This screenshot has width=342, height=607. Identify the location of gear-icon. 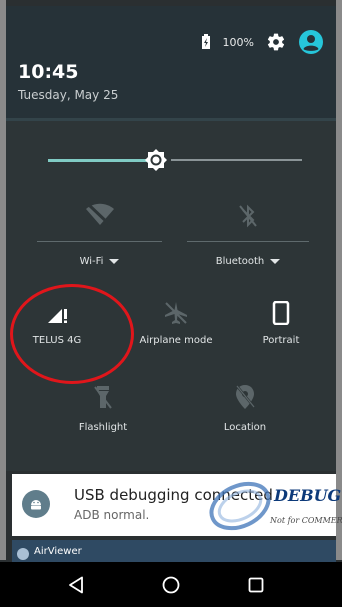
(276, 42).